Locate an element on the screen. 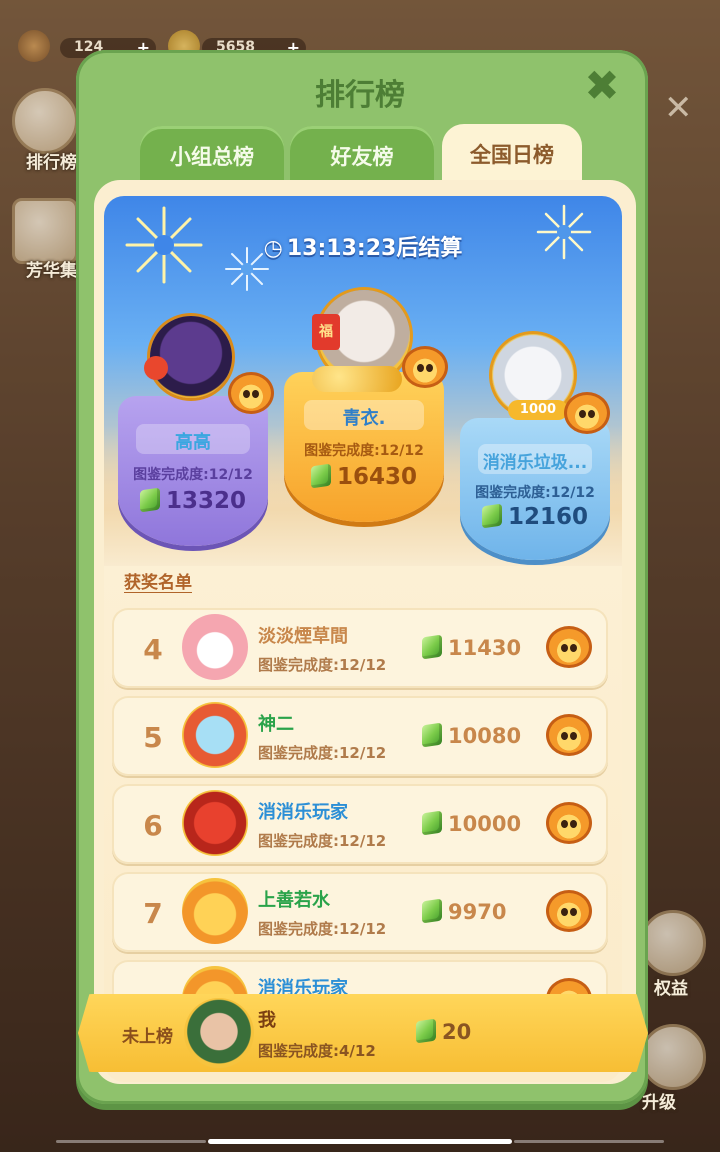 The image size is (720, 1152). side-leaderboard-label: 排行榜 is located at coordinates (51, 163).